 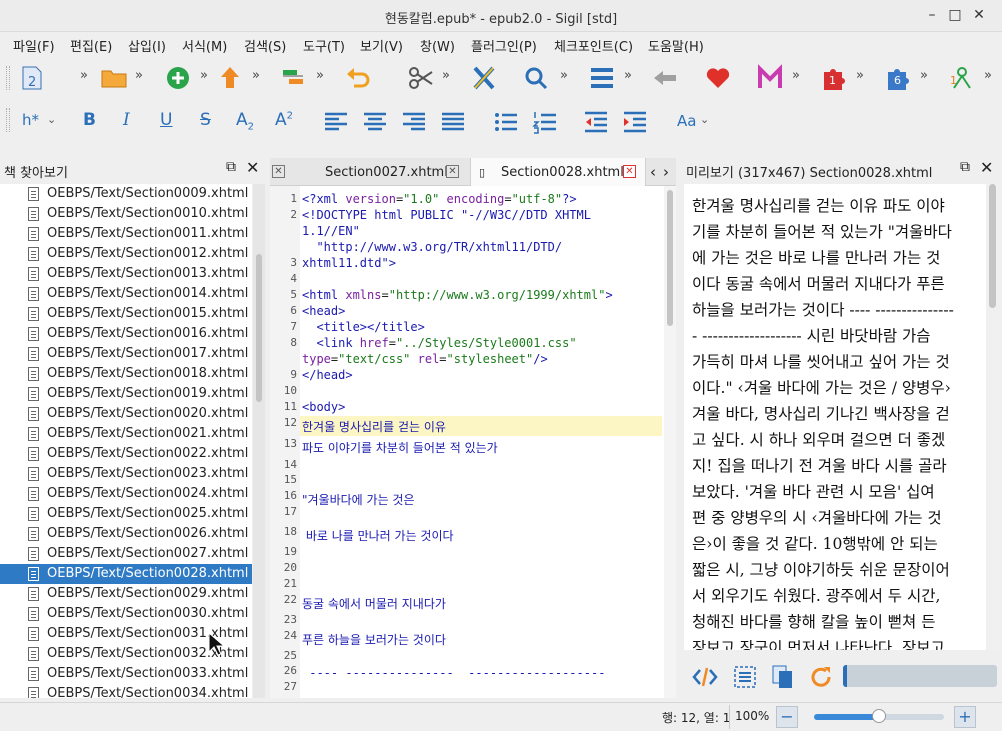 I want to click on undo-icon, so click(x=358, y=78).